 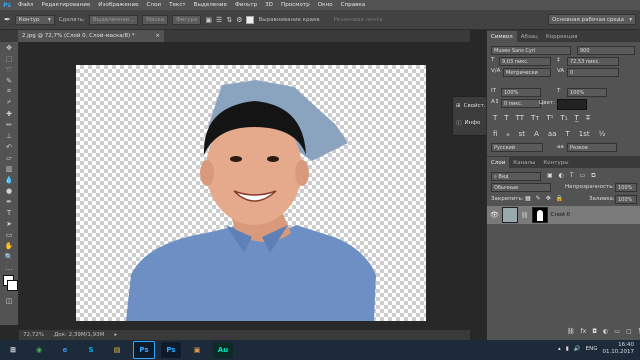 What do you see at coordinates (521, 92) in the screenshot?
I see `vscale-field: 100%` at bounding box center [521, 92].